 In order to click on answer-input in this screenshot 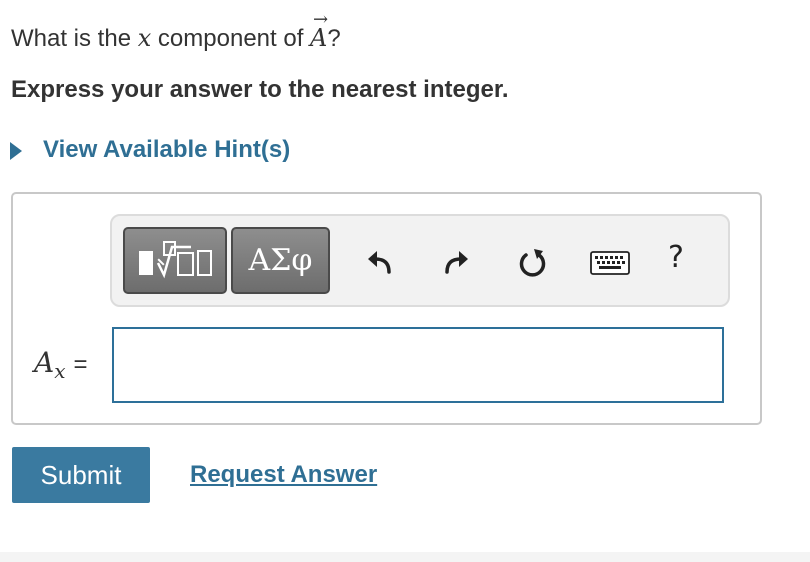, I will do `click(418, 365)`.